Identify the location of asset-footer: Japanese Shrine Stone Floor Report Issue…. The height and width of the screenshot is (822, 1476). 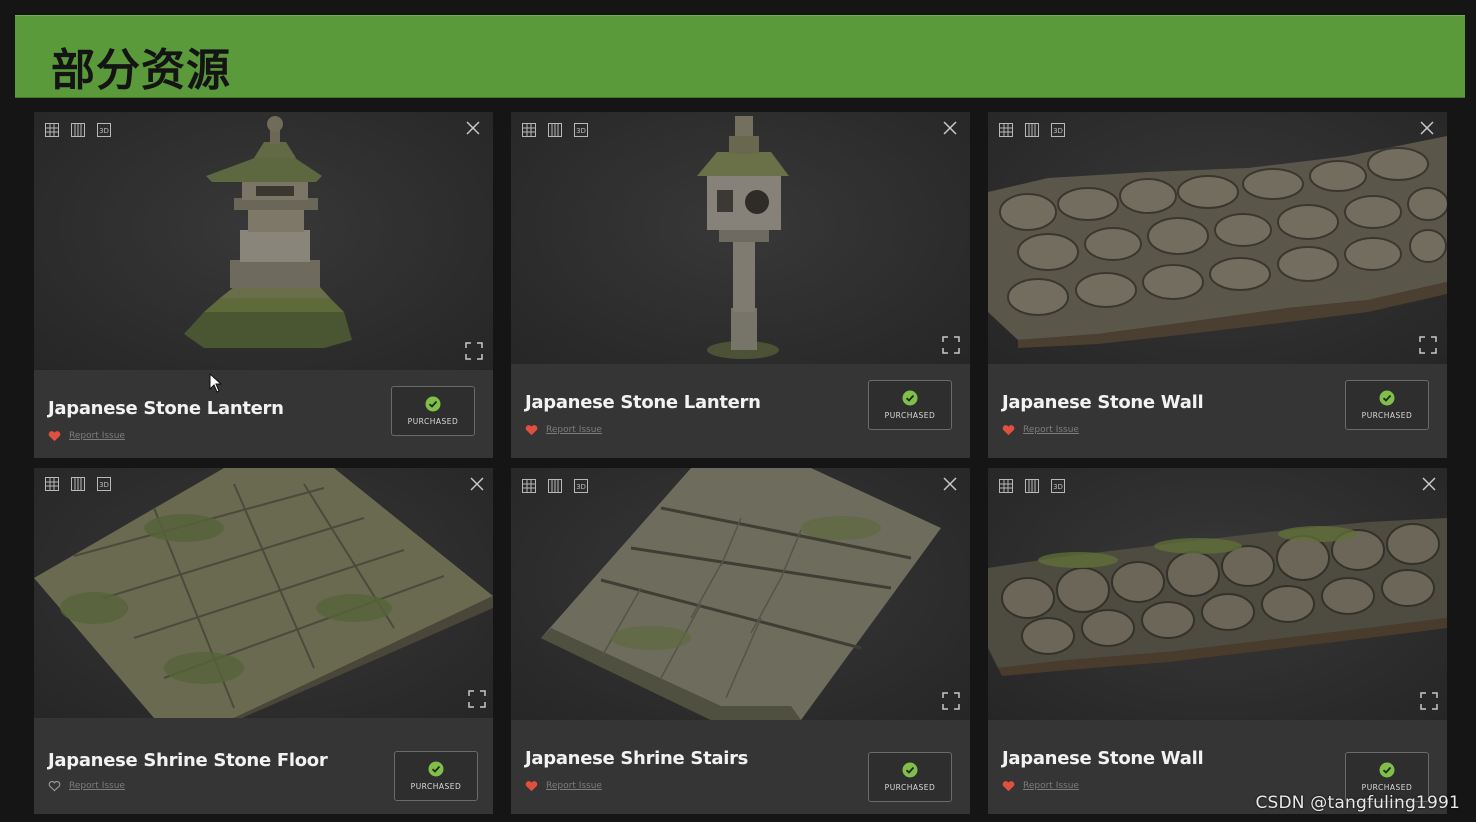
(263, 766).